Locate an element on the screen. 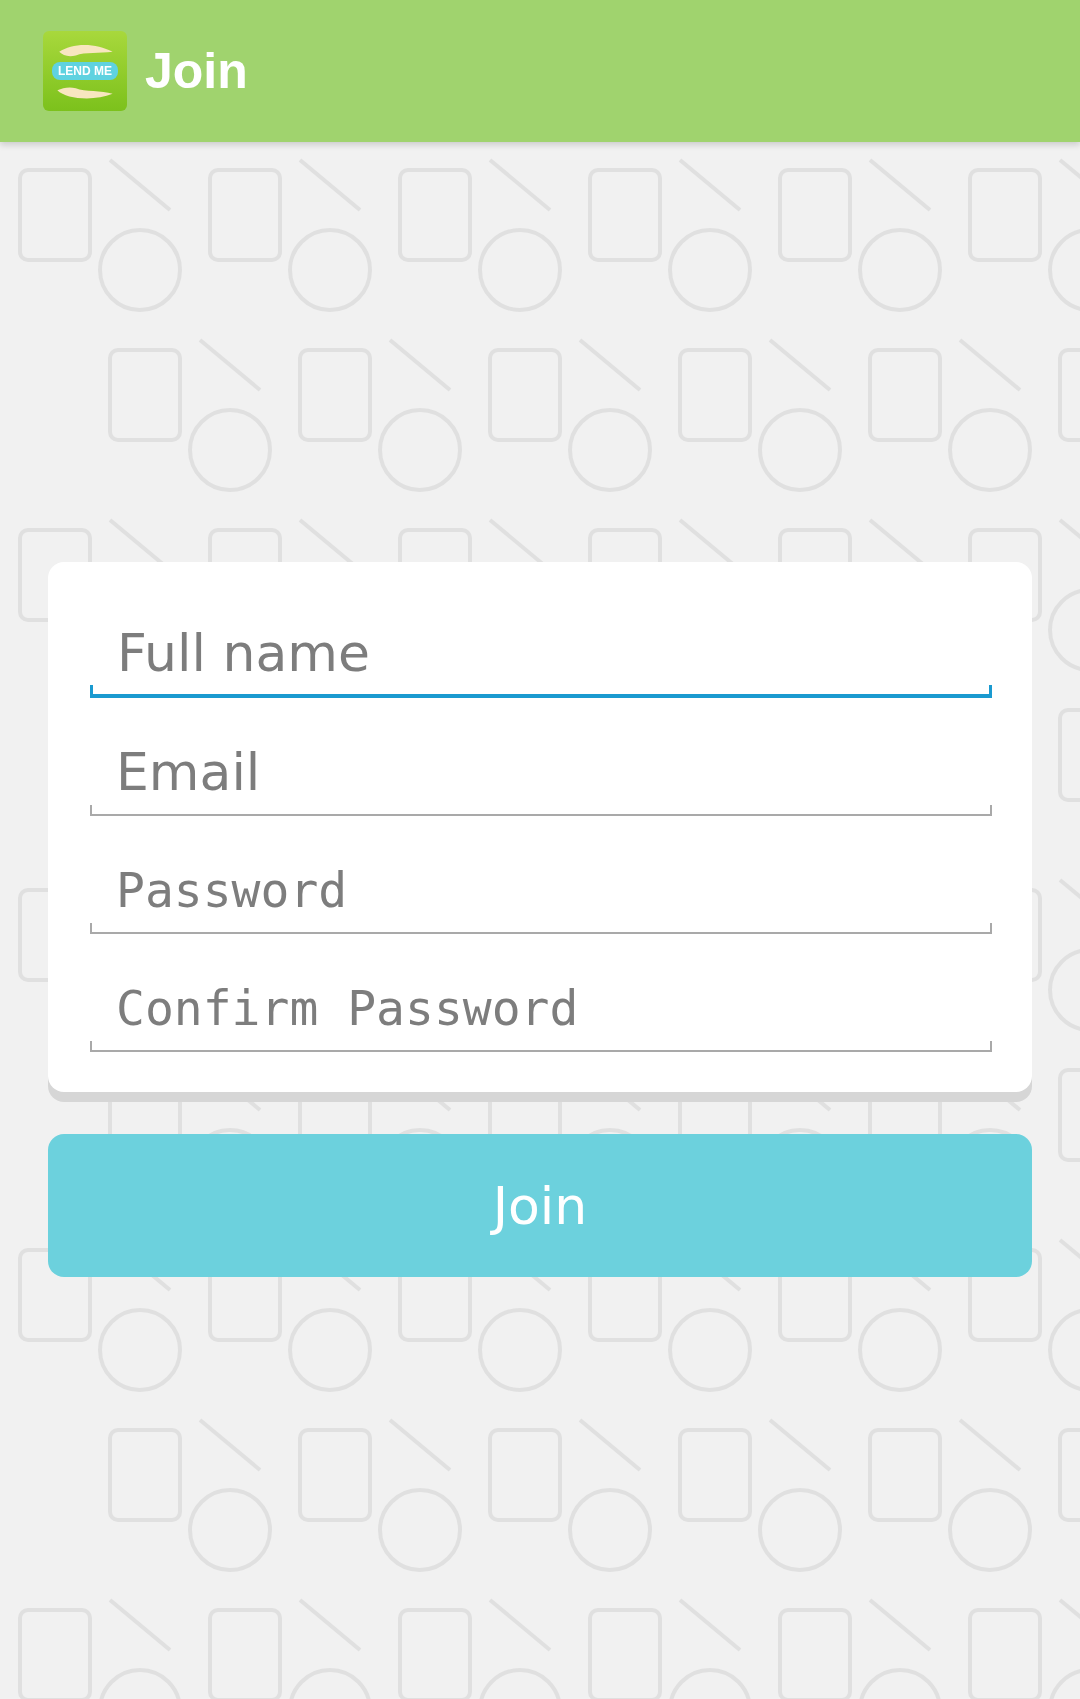 The width and height of the screenshot is (1080, 1699). logo-text: LEND ME is located at coordinates (85, 71).